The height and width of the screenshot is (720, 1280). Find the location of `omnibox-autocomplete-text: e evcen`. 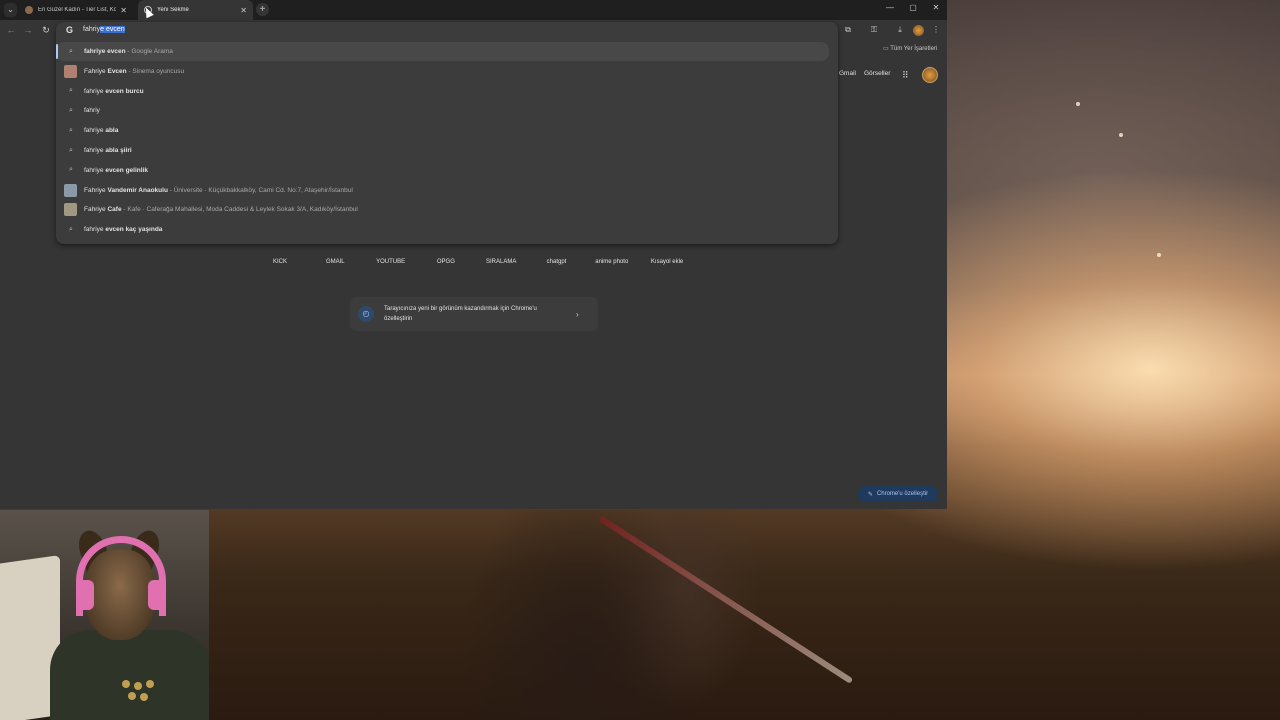

omnibox-autocomplete-text: e evcen is located at coordinates (112, 29).